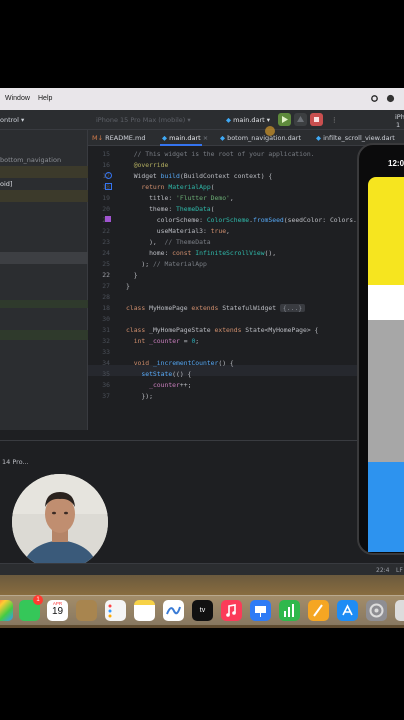 The width and height of the screenshot is (404, 720). Describe the element at coordinates (399, 570) in the screenshot. I see `line-ending: LF` at that location.